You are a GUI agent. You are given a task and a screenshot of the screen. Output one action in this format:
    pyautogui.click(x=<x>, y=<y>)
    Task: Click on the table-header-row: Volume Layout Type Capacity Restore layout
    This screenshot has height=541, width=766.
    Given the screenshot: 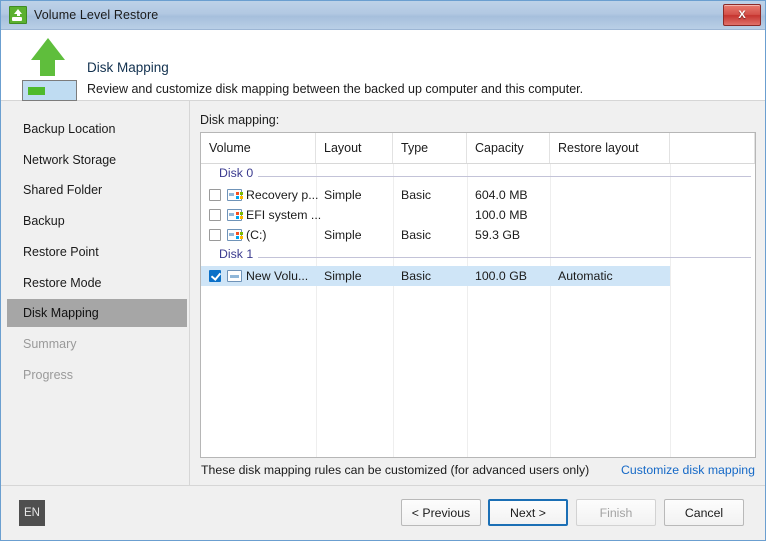 What is the action you would take?
    pyautogui.click(x=478, y=148)
    